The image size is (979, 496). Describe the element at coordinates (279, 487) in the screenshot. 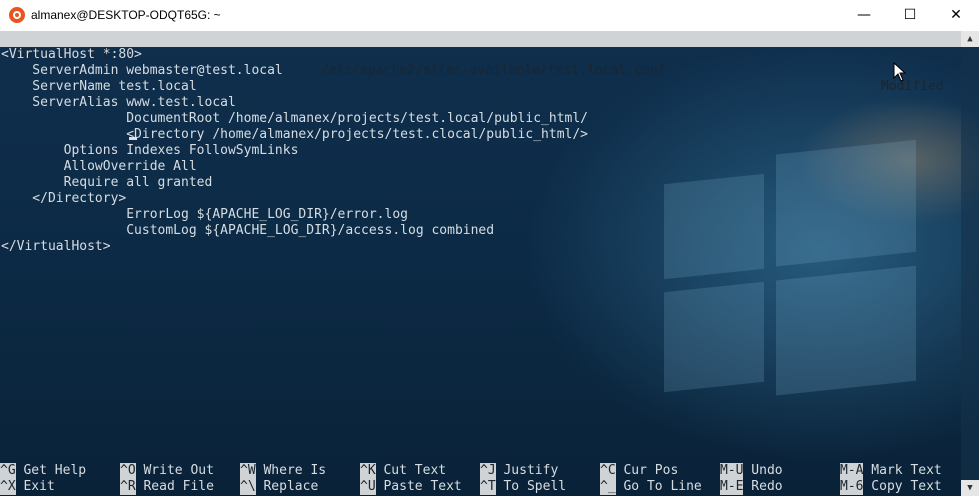

I see `shortcut-replace: ^\ Replace` at that location.